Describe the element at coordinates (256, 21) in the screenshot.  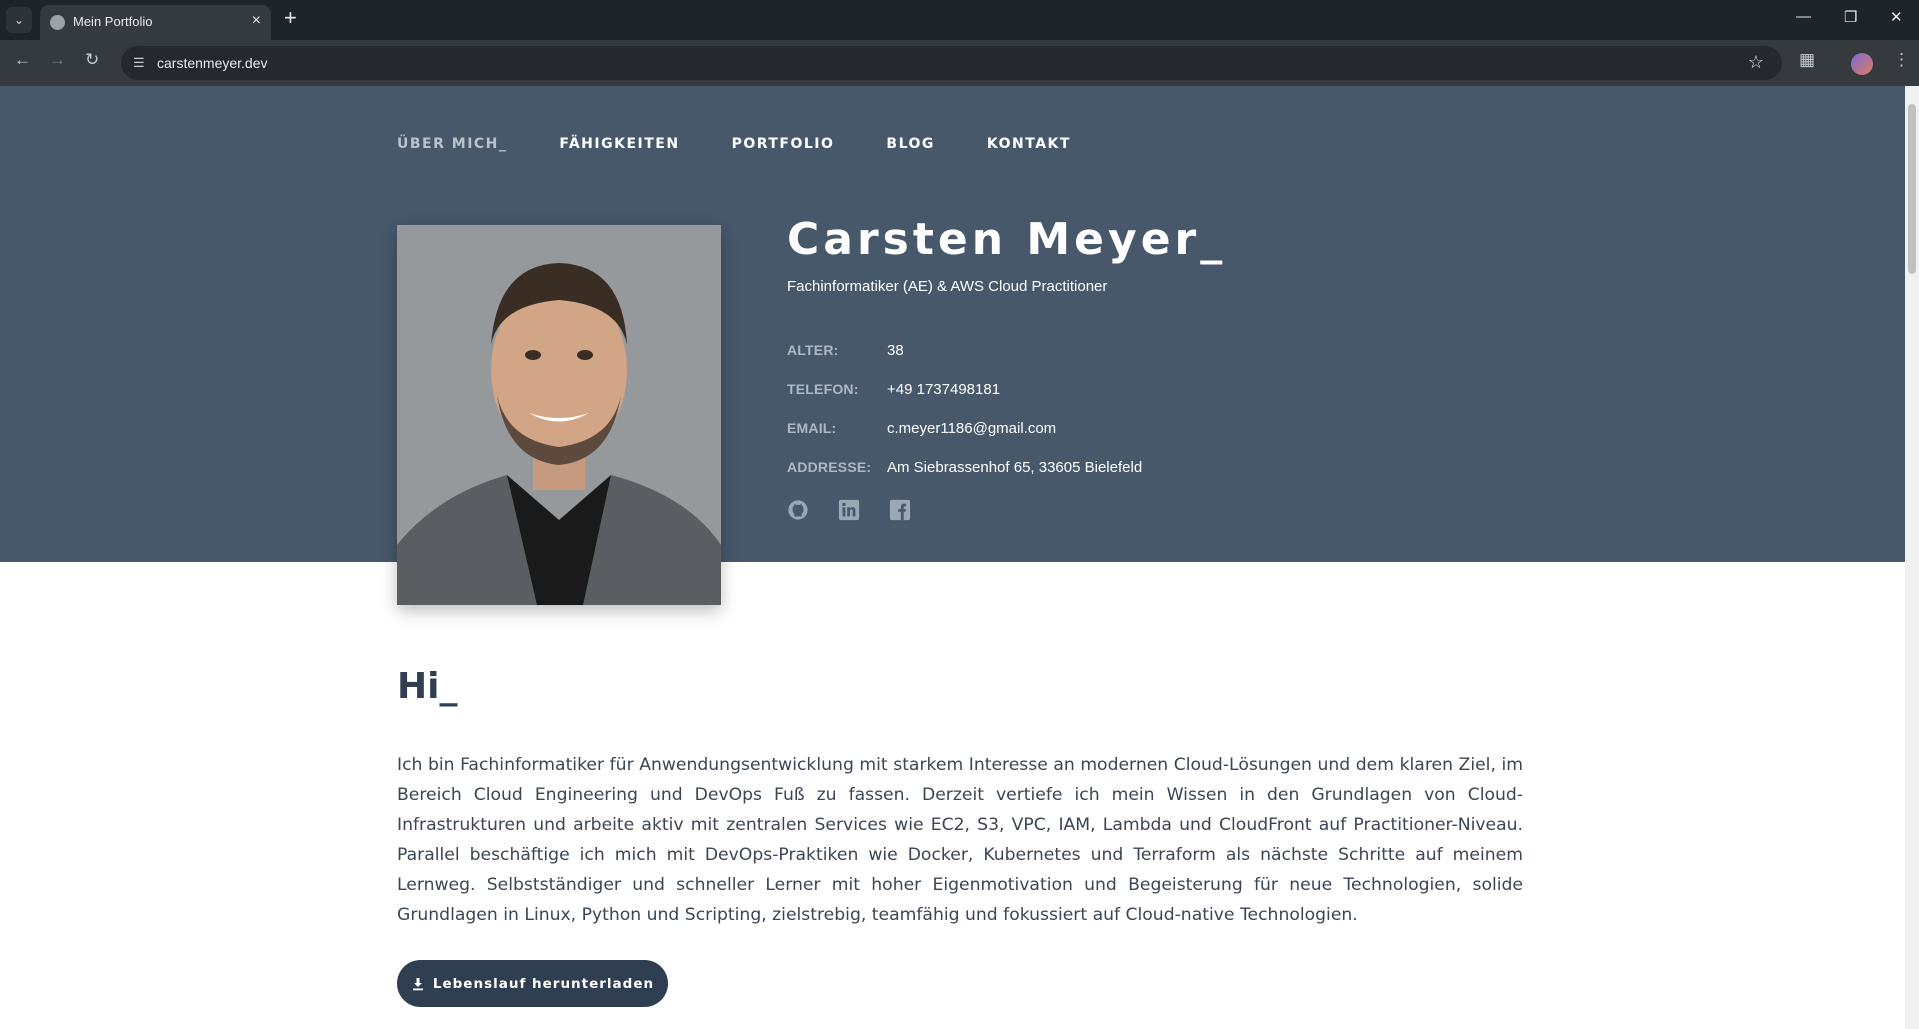
I see `close-tab-icon: ×` at that location.